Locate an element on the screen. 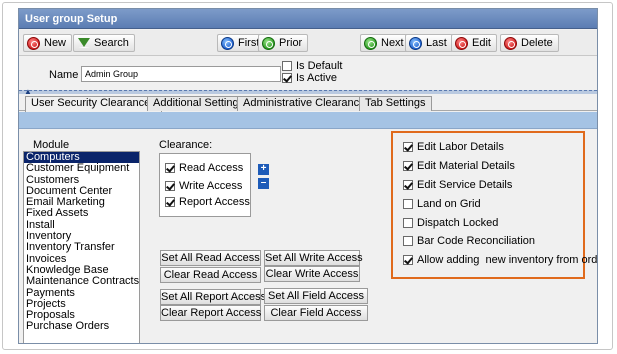 Image resolution: width=617 pixels, height=354 pixels. name-label: Name is located at coordinates (64, 75).